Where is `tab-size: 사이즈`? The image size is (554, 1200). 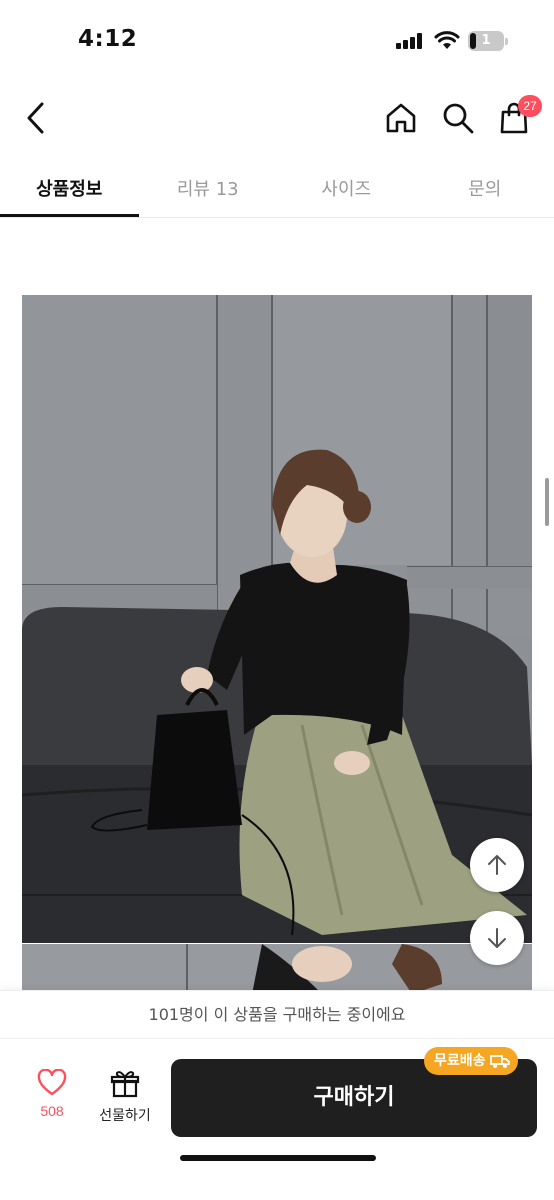 tab-size: 사이즈 is located at coordinates (346, 188).